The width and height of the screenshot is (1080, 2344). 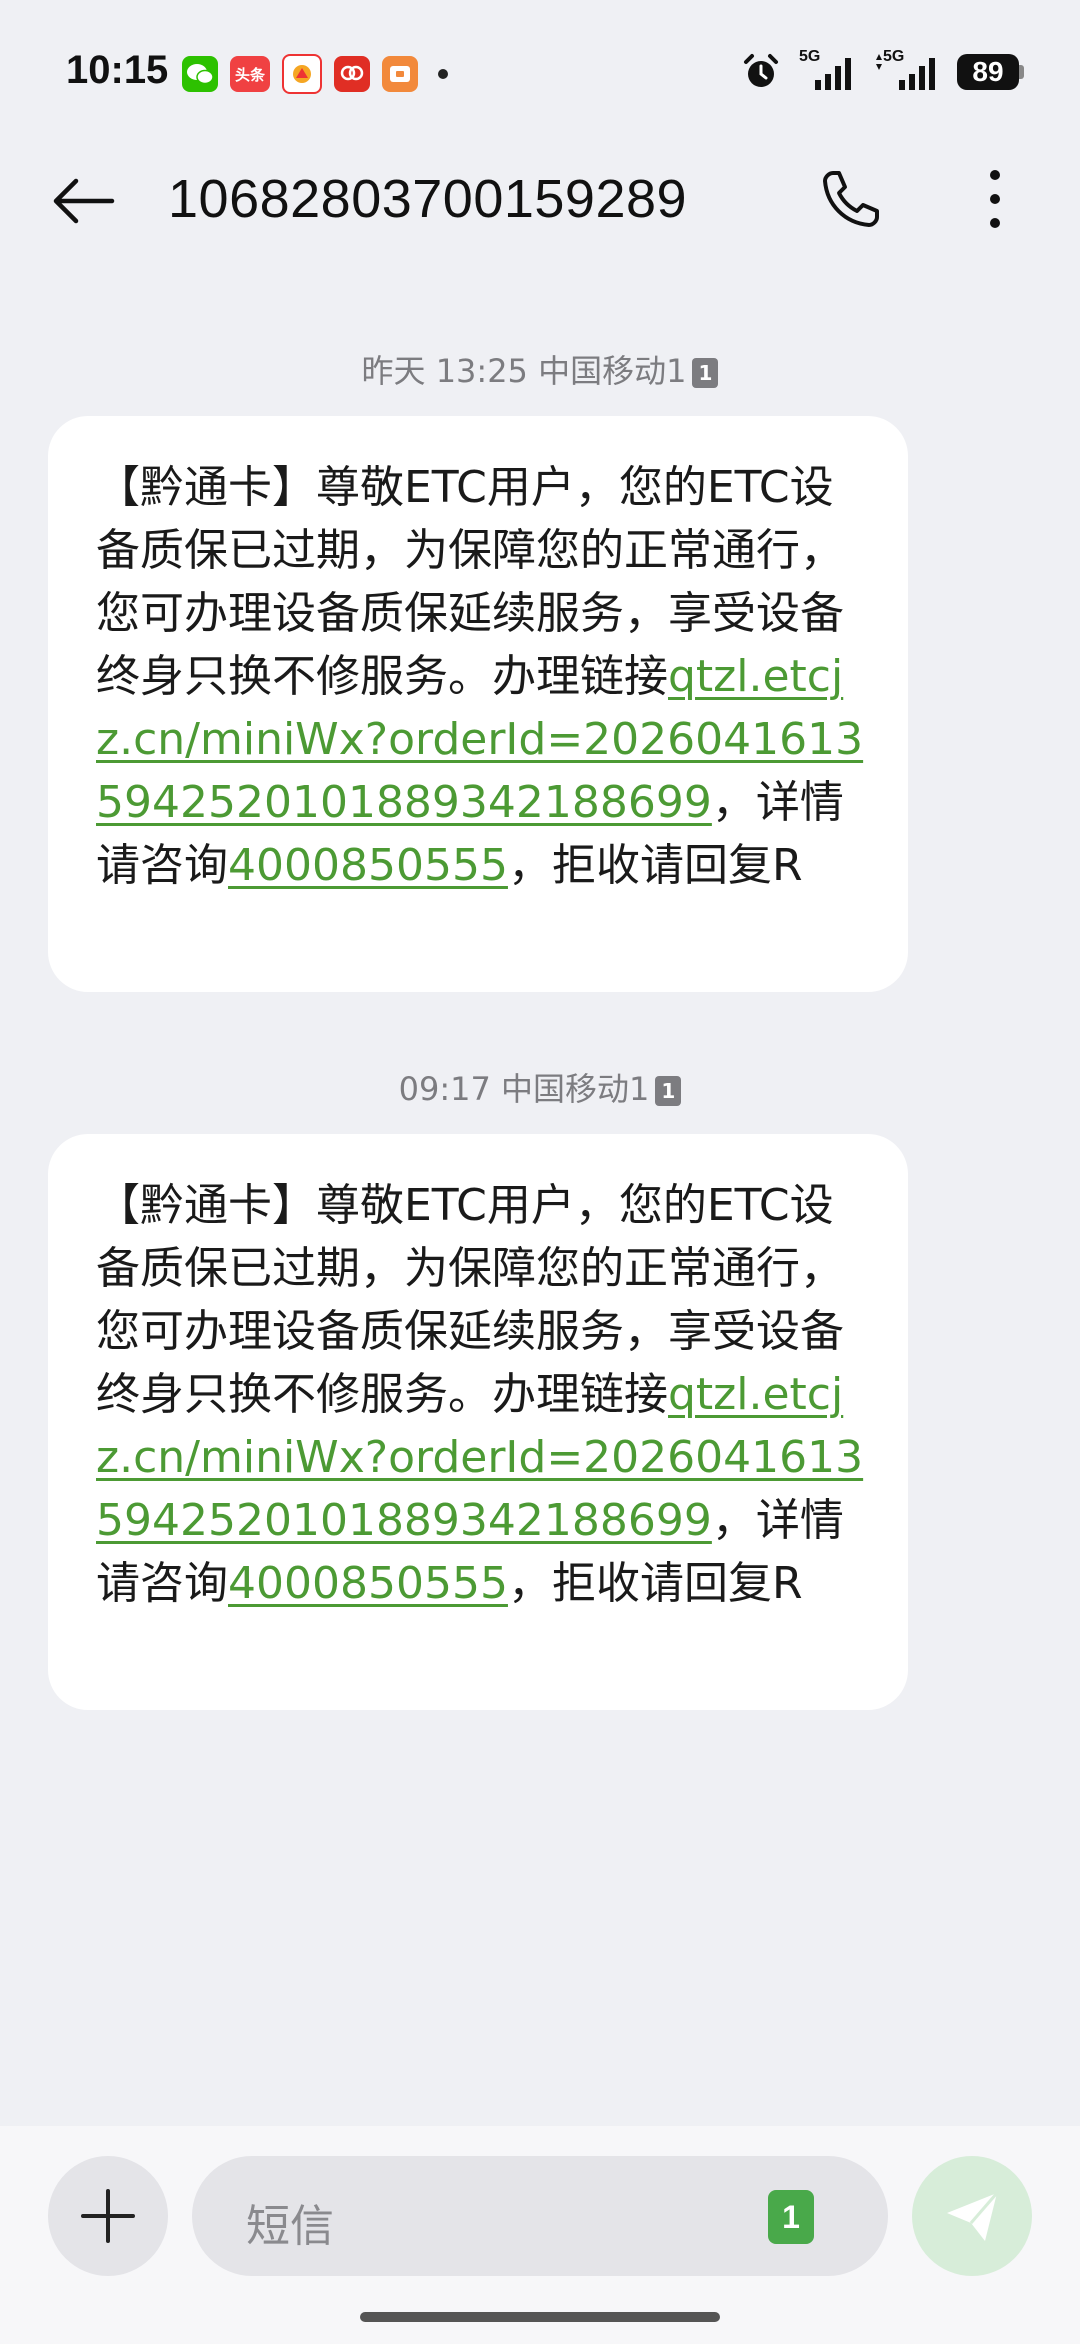 What do you see at coordinates (906, 70) in the screenshot?
I see `signal-5g-icon-2: 5G` at bounding box center [906, 70].